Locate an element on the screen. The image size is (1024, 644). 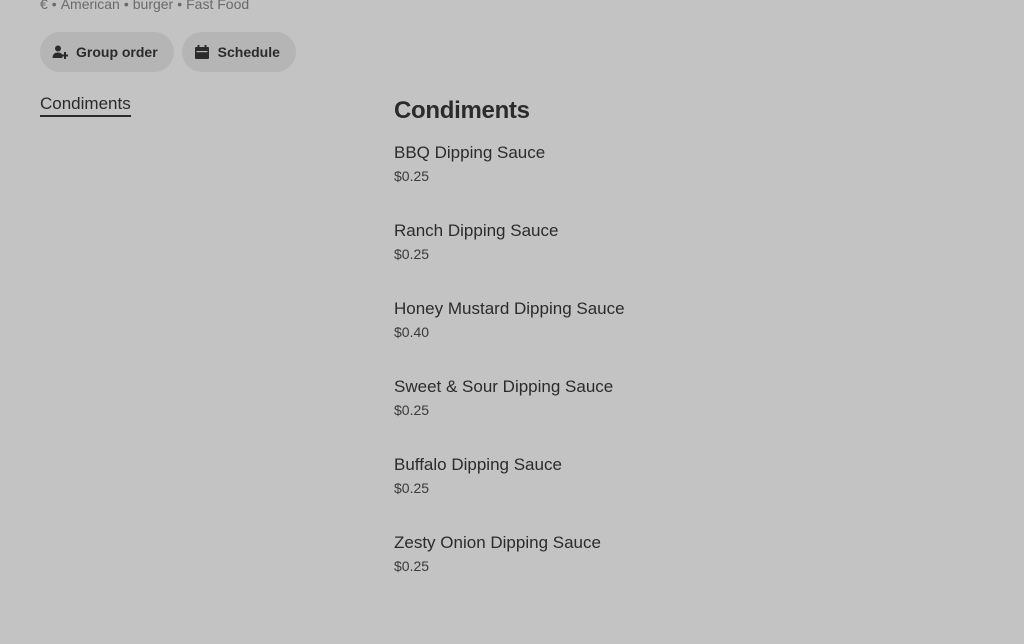
menu-item: BBQ Dipping Sauce $0.25 is located at coordinates (674, 180).